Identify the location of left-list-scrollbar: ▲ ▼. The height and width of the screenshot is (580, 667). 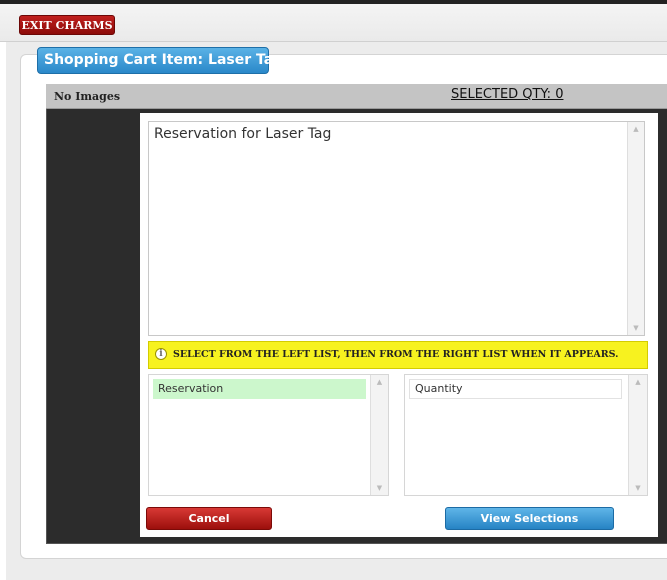
(379, 435).